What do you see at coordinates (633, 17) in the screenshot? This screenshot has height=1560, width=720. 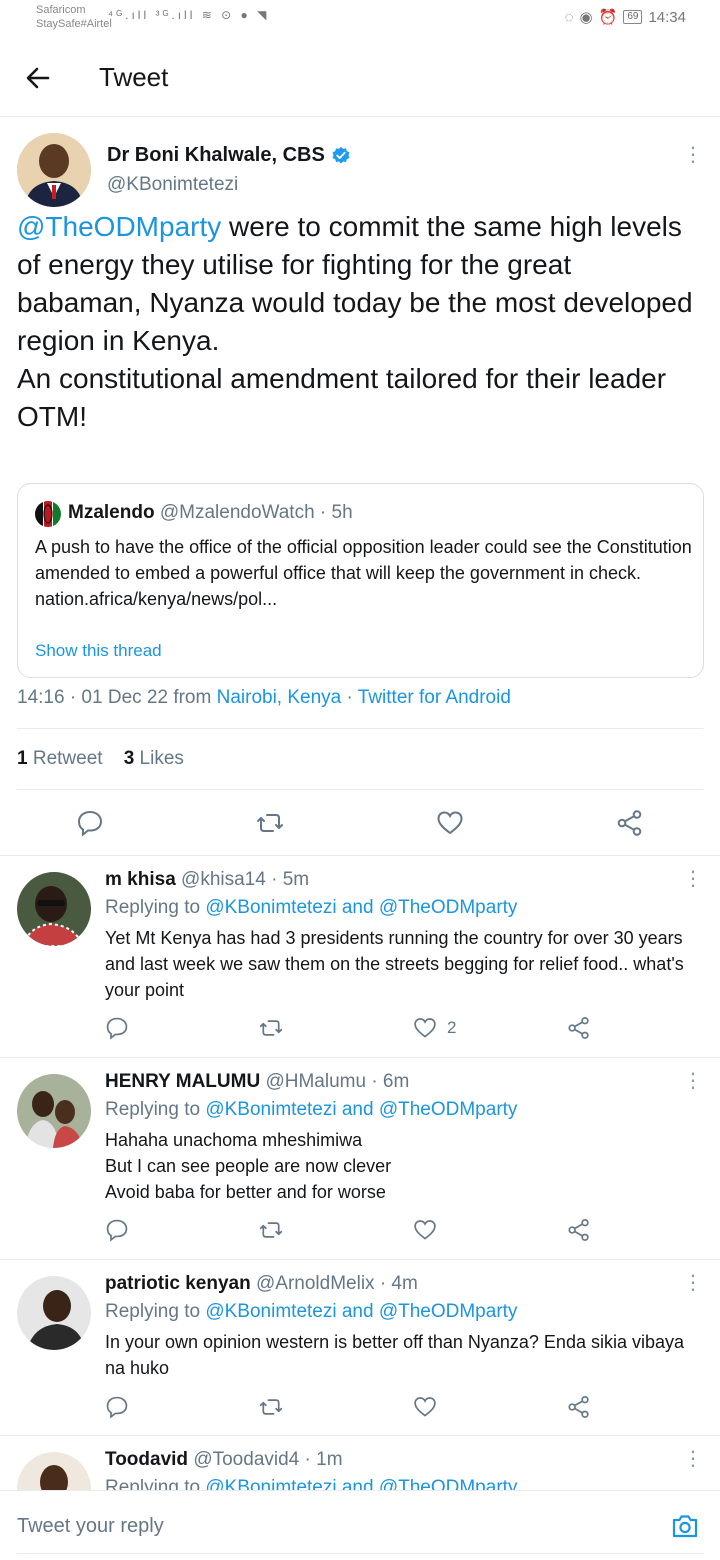 I see `battery-icon: 69` at bounding box center [633, 17].